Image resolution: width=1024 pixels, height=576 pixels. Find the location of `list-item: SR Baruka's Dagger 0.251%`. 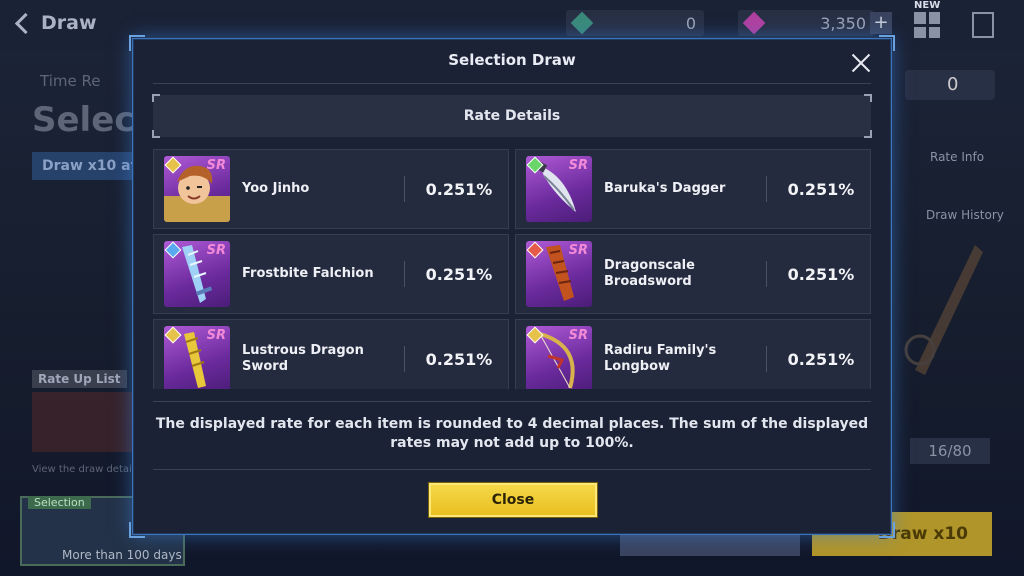

list-item: SR Baruka's Dagger 0.251% is located at coordinates (693, 189).